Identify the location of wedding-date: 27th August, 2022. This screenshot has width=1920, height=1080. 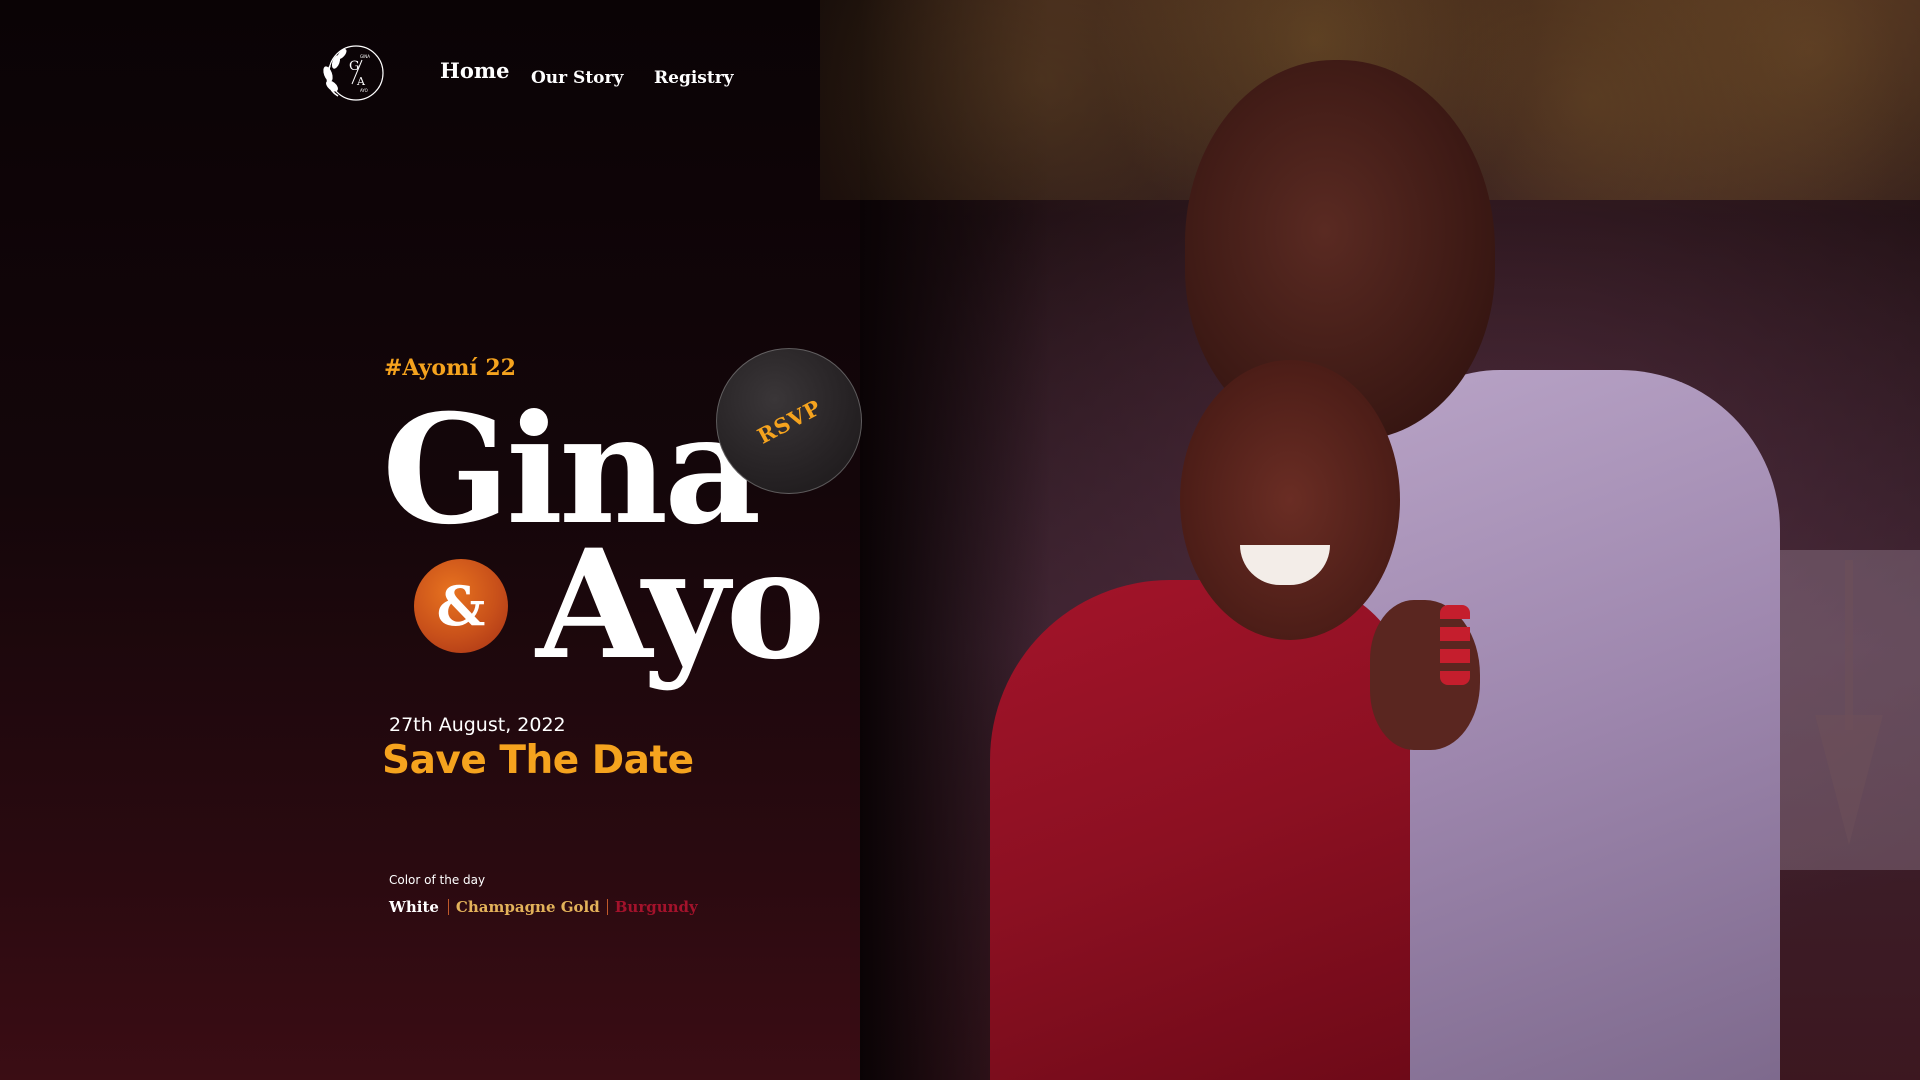
(477, 725).